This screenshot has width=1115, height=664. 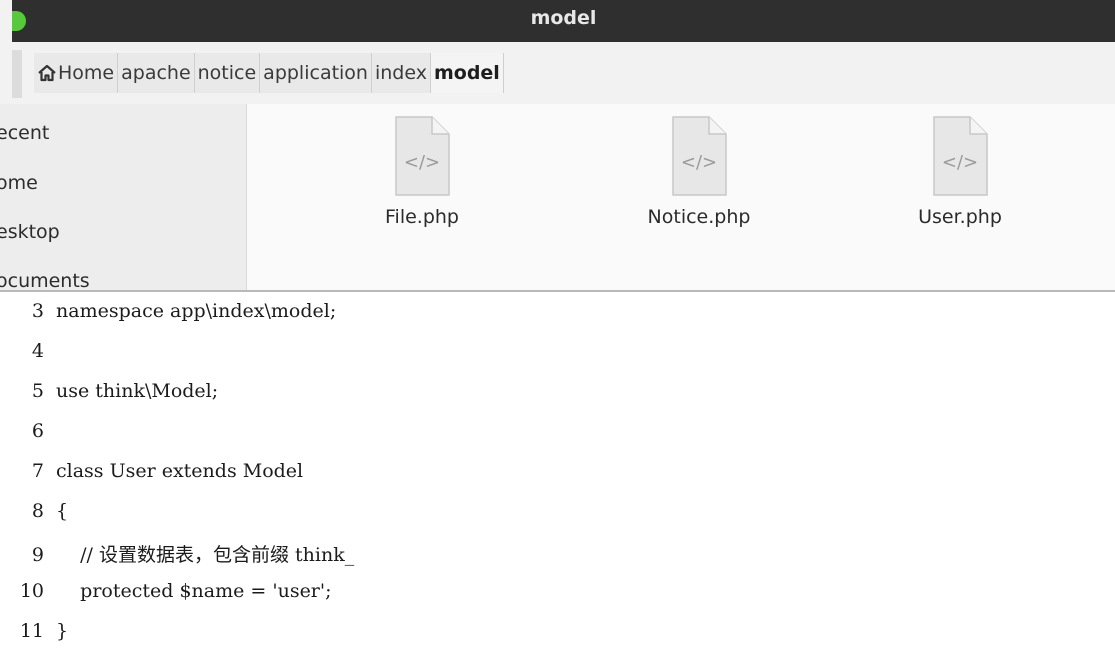 I want to click on breadcrumb-application: application, so click(x=316, y=73).